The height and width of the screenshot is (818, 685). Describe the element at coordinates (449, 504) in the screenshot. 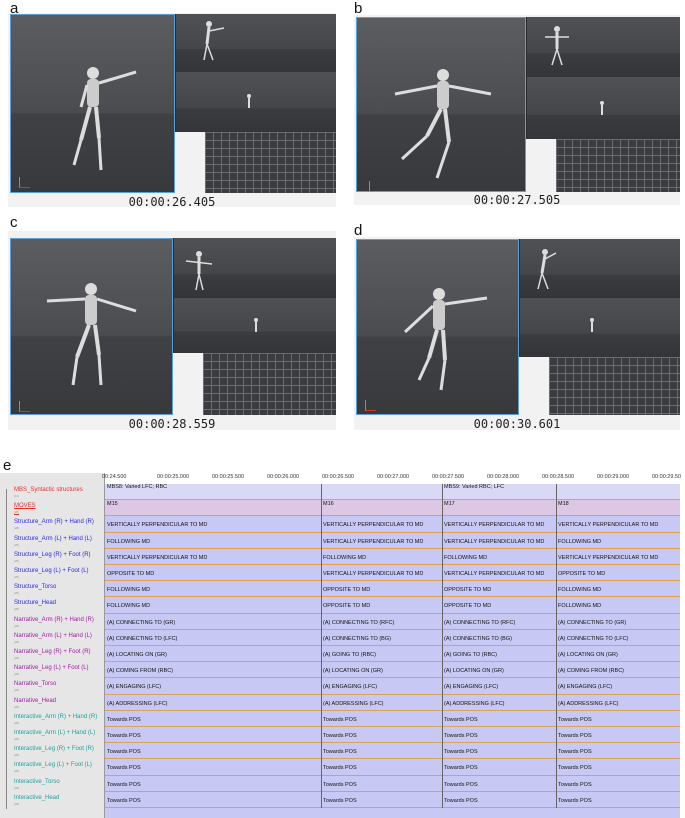

I see `annotation-cell: M17` at that location.